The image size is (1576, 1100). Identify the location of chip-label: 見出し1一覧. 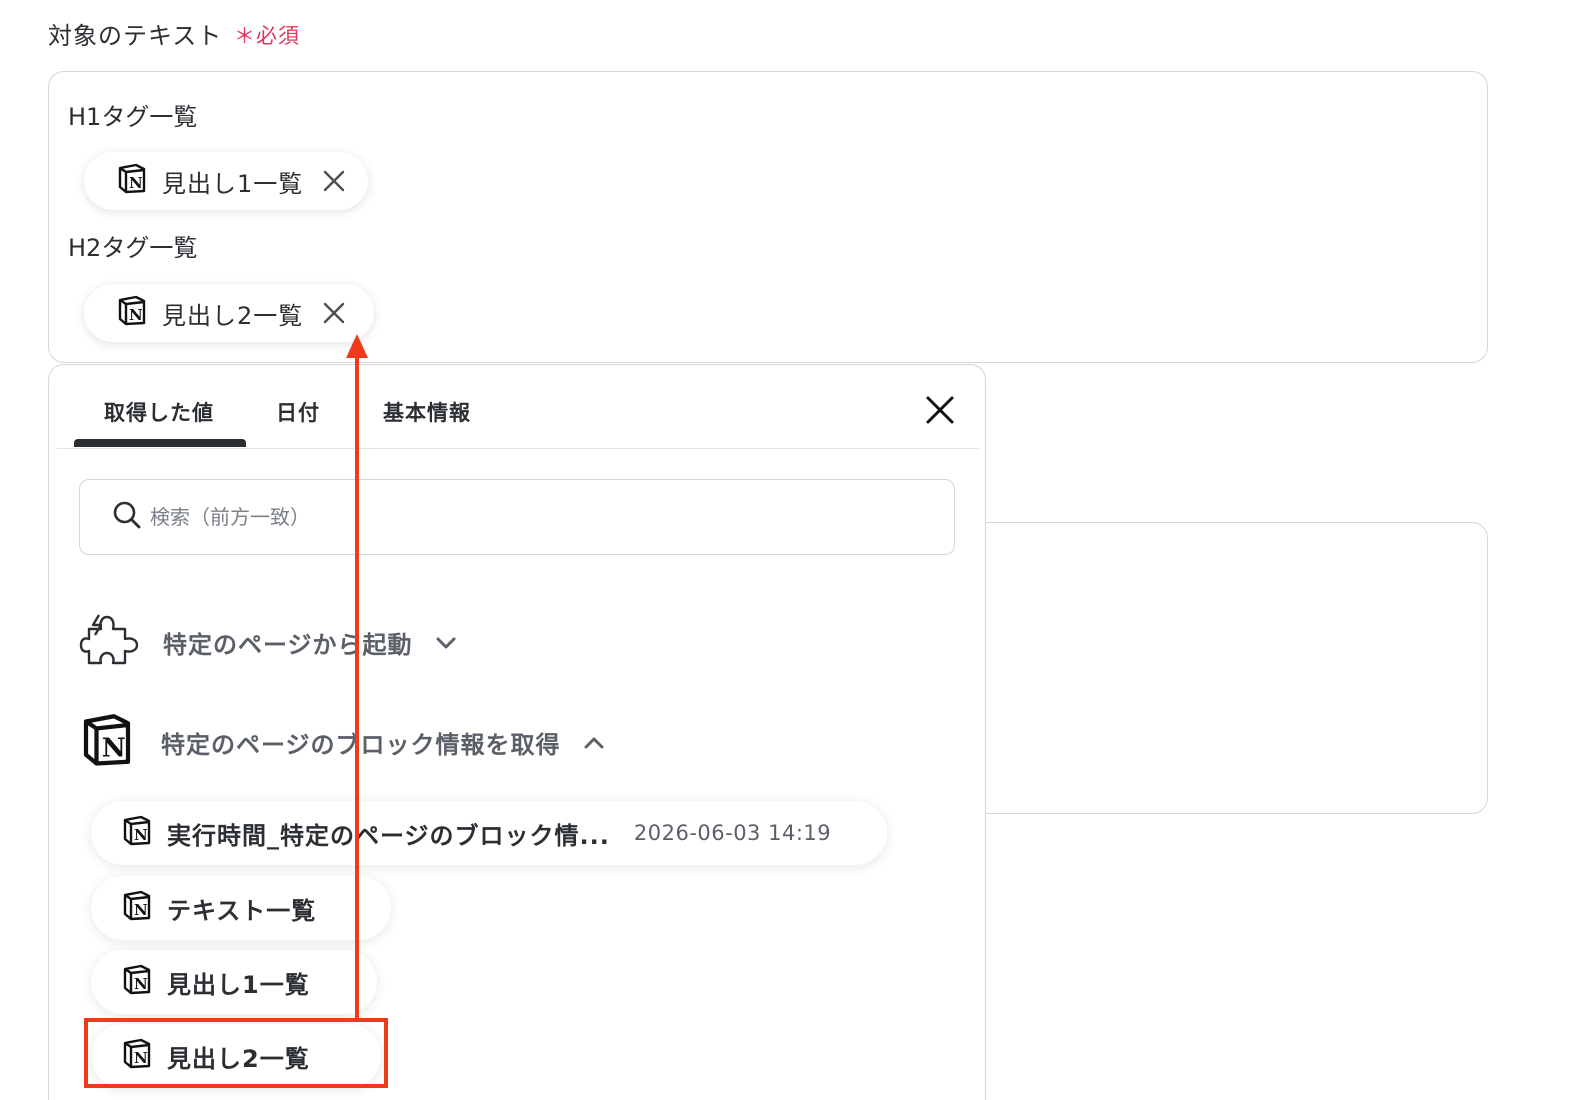
(233, 183).